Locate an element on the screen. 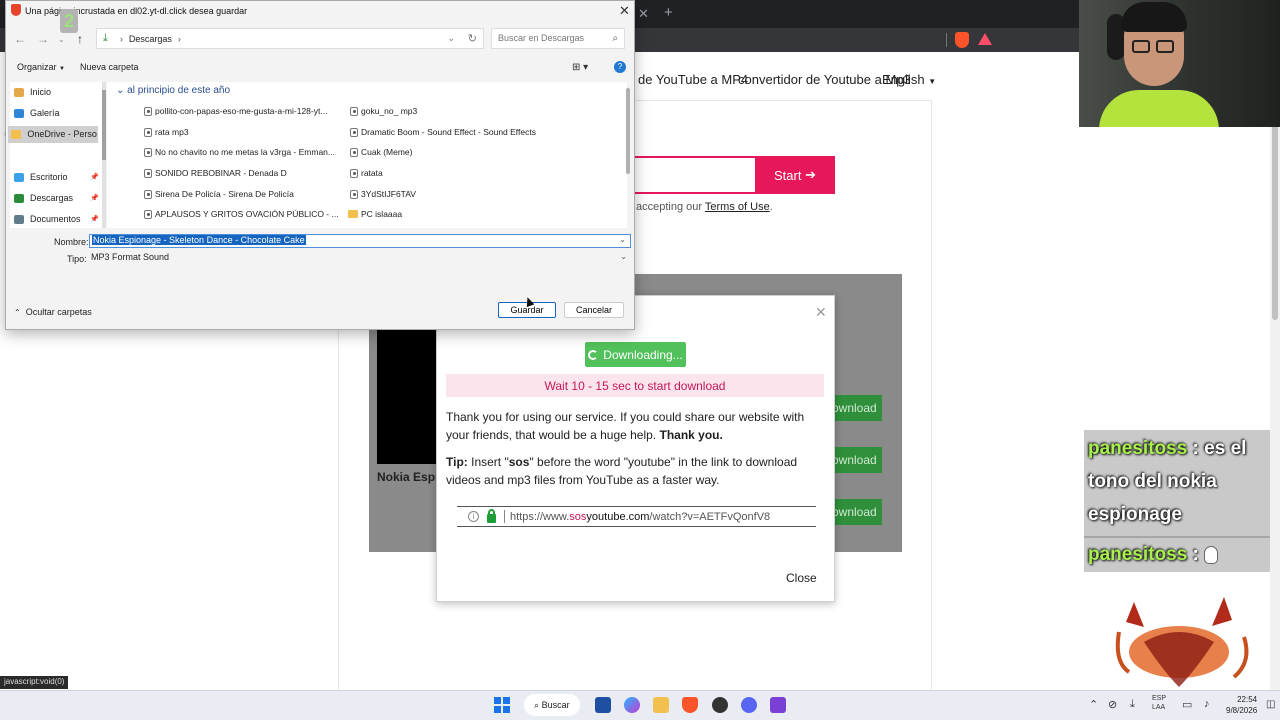 Image resolution: width=1280 pixels, height=720 pixels. list-item: Cuak (Meme) is located at coordinates (381, 152).